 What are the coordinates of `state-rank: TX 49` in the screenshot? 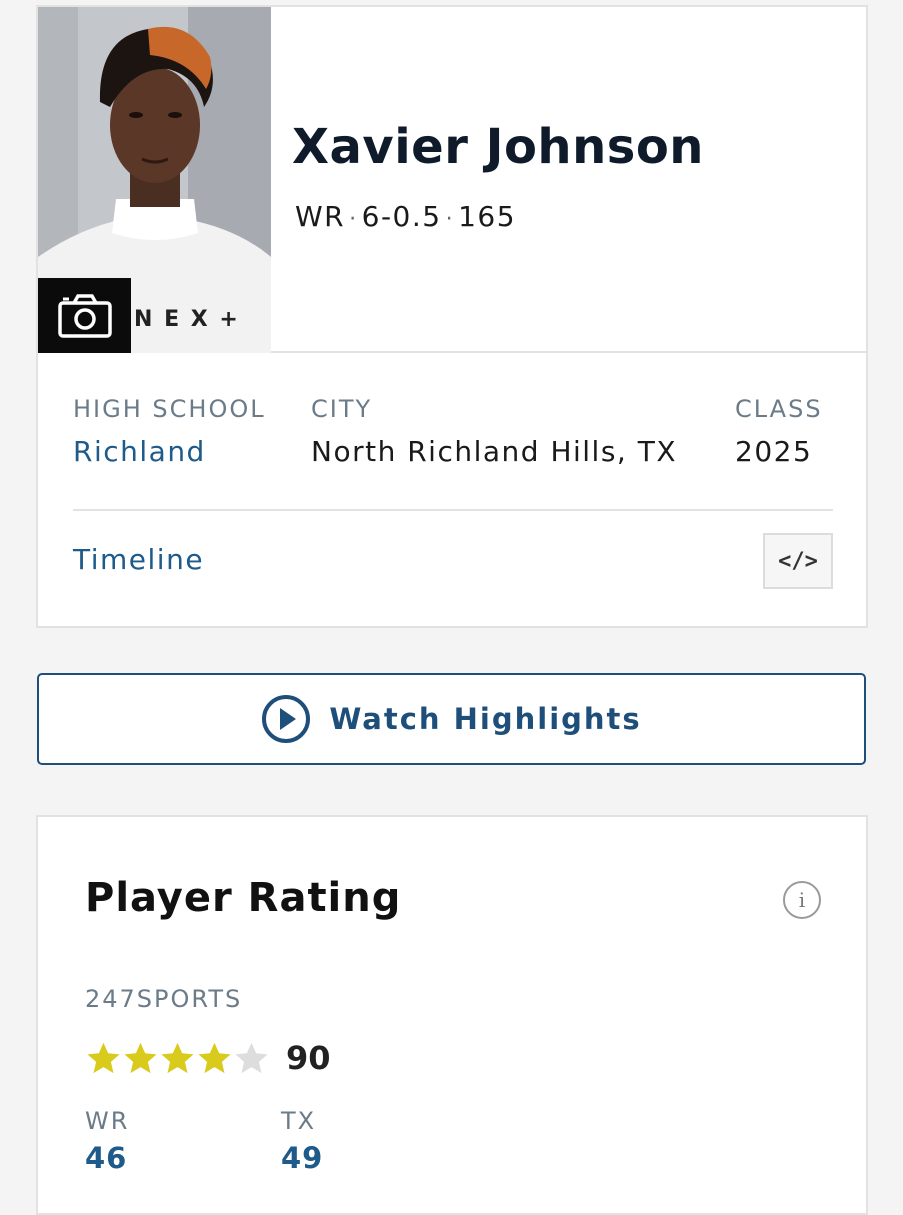 It's located at (302, 1141).